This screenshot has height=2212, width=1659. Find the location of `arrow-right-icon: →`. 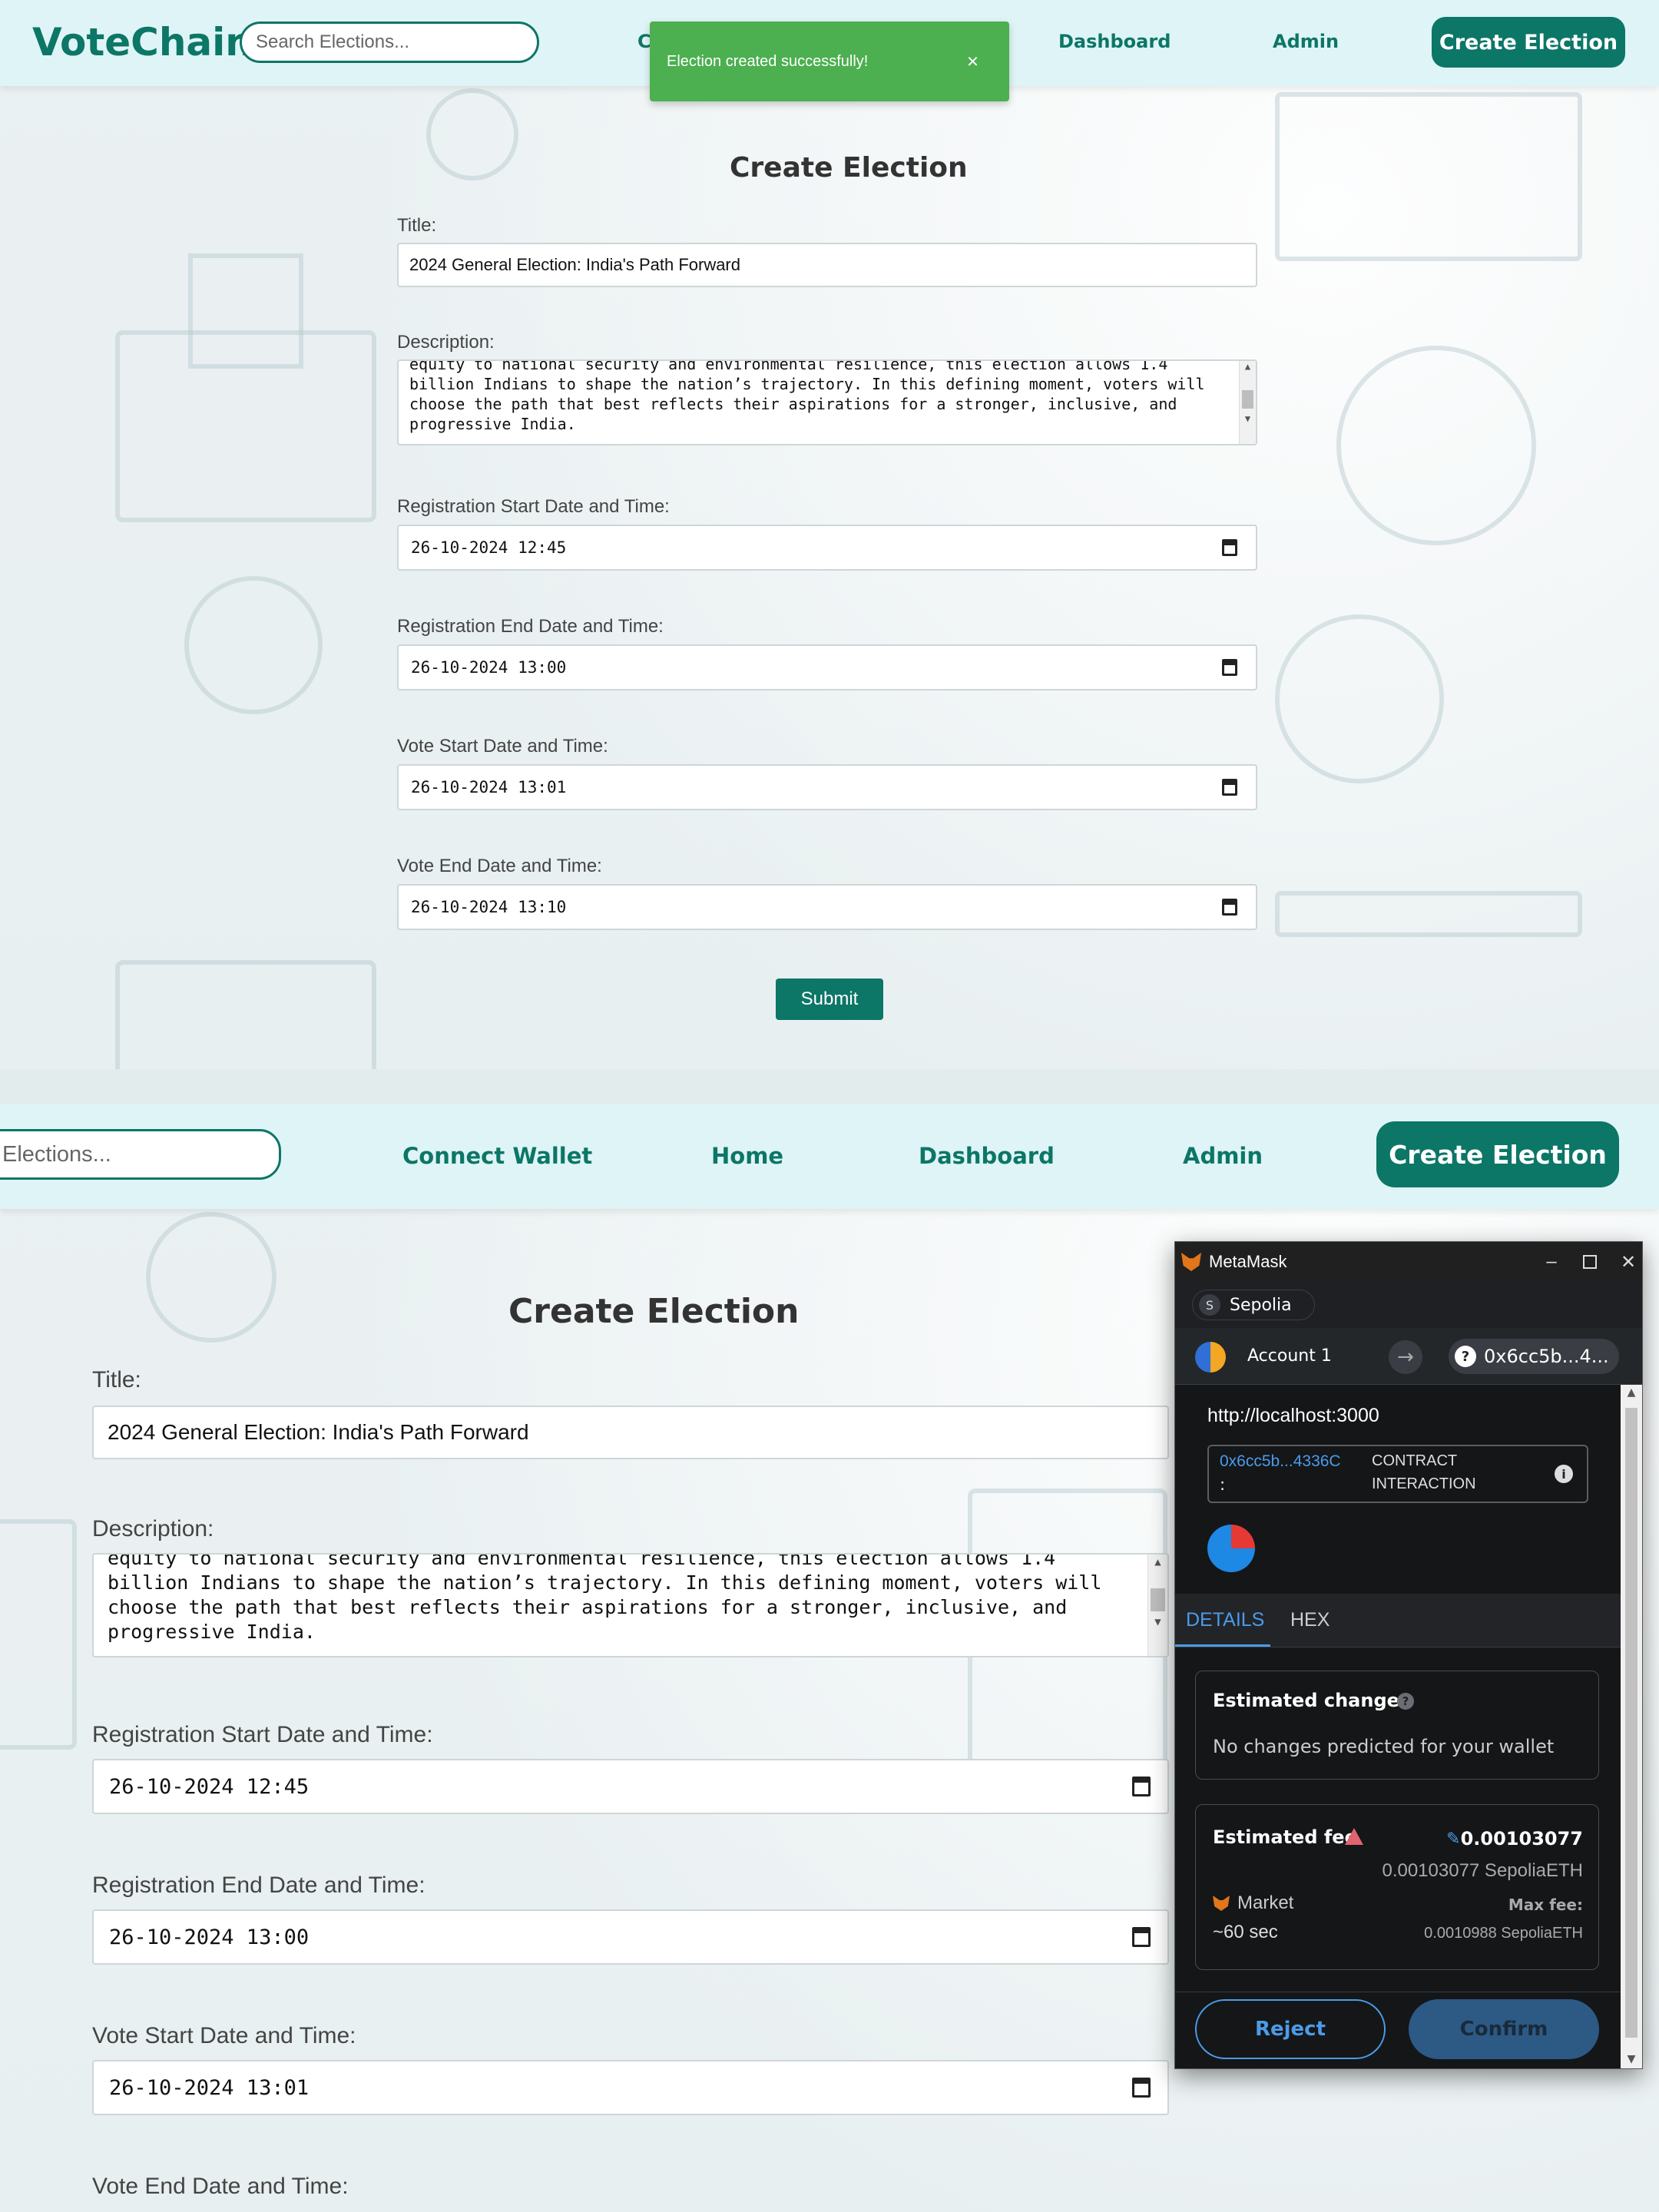

arrow-right-icon: → is located at coordinates (1406, 1357).